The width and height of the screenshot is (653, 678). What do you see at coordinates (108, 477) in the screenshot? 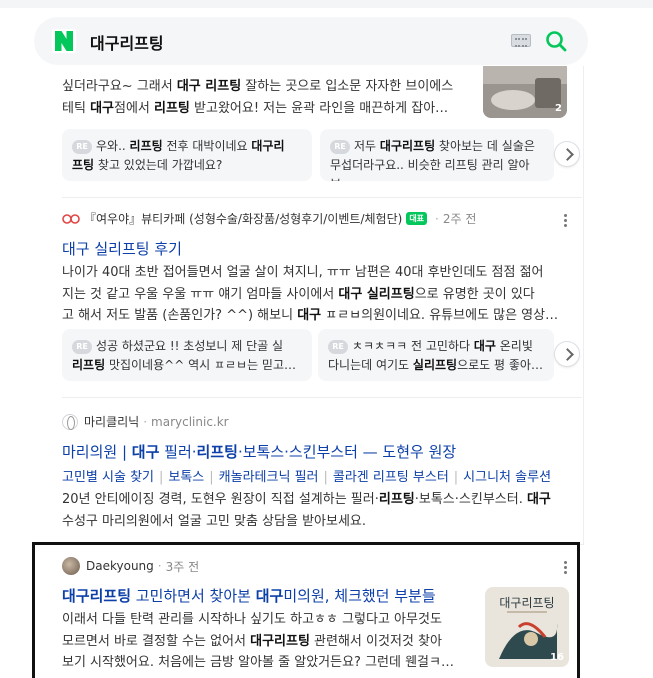
I see `sitelink: 고민별 시술 찾기` at bounding box center [108, 477].